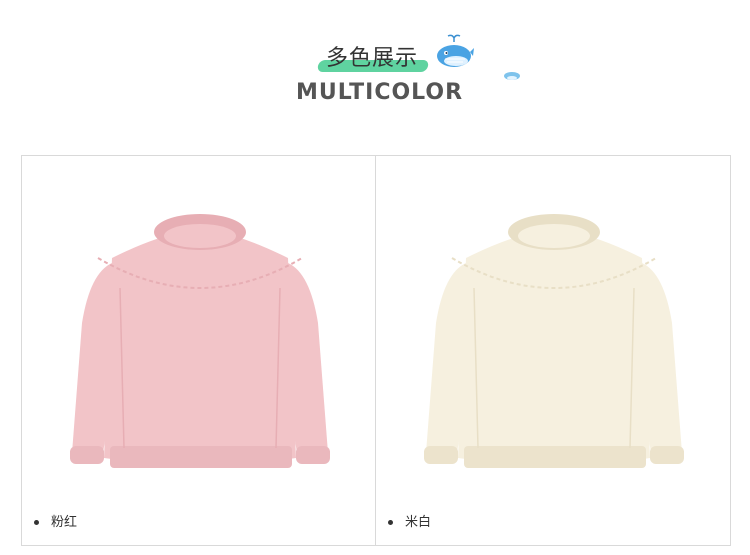  Describe the element at coordinates (512, 76) in the screenshot. I see `small-fish-icon` at that location.